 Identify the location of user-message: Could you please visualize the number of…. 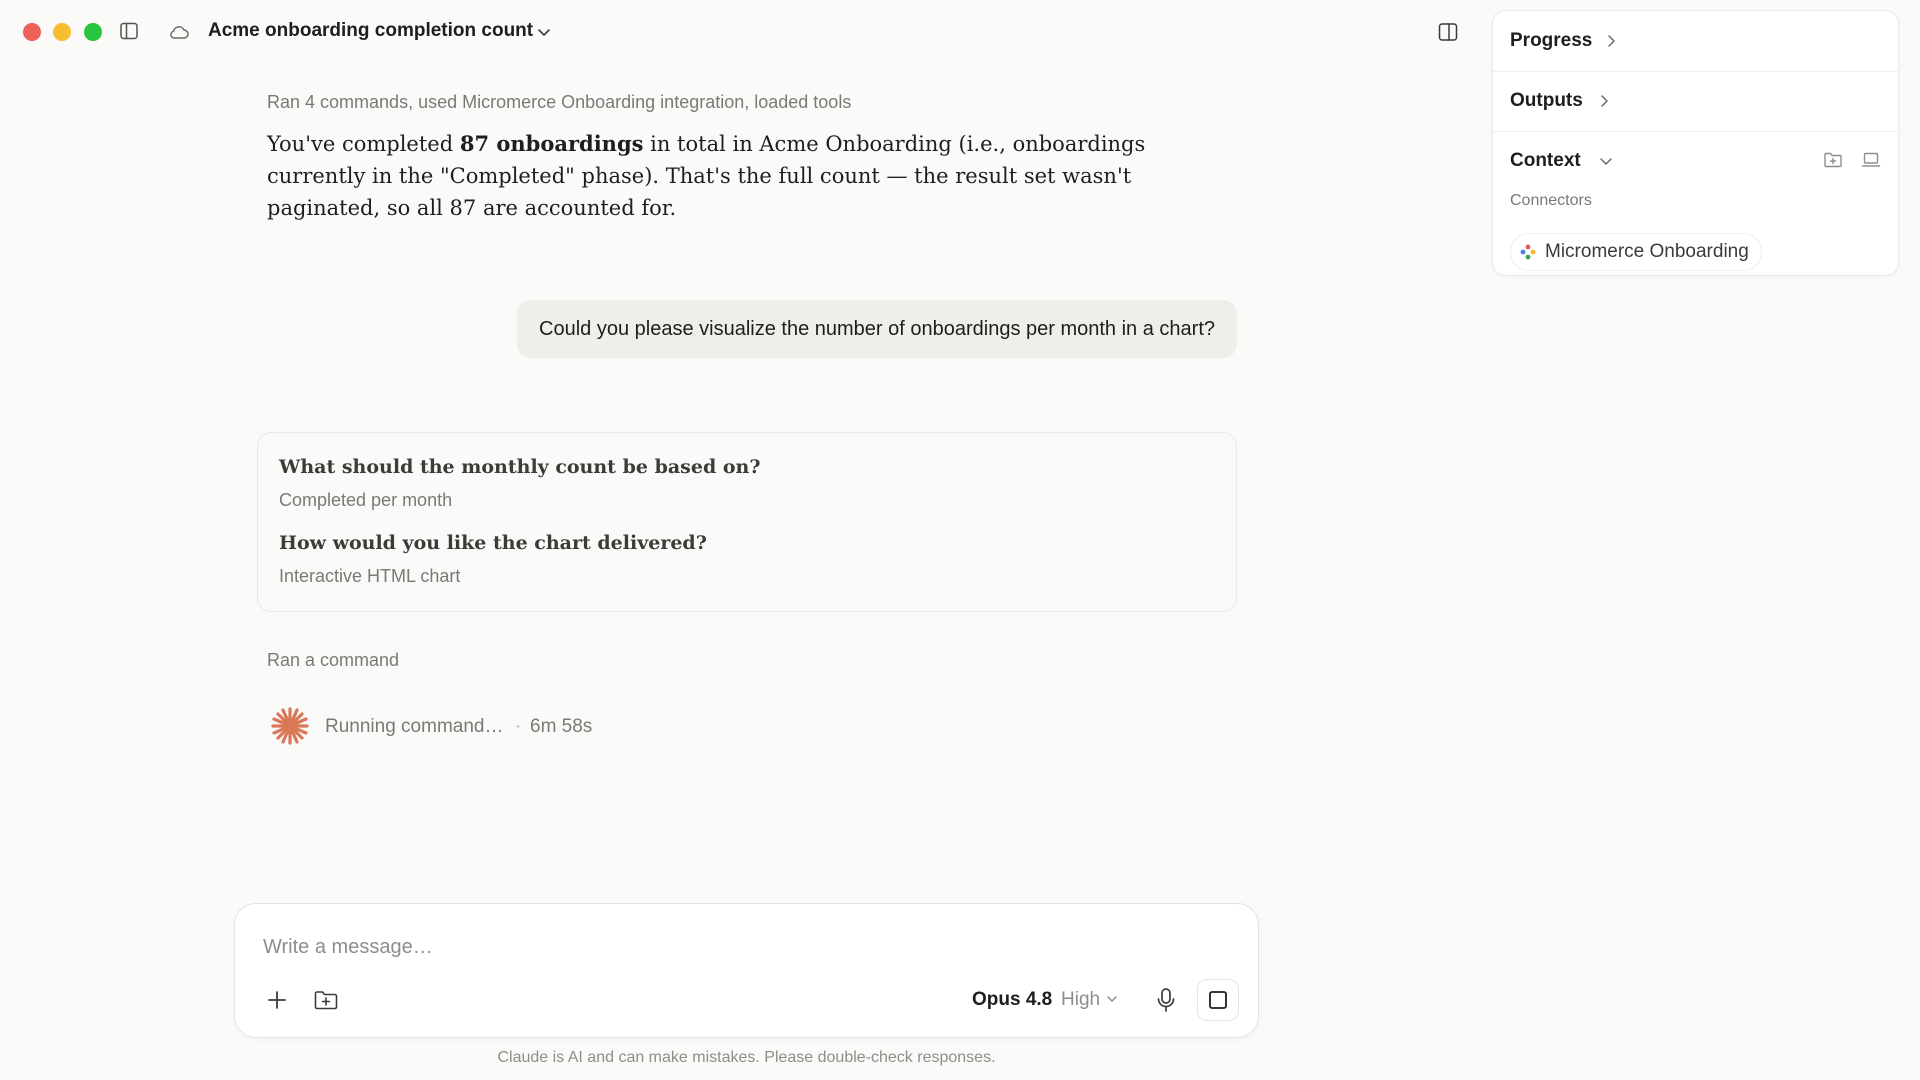
(877, 329).